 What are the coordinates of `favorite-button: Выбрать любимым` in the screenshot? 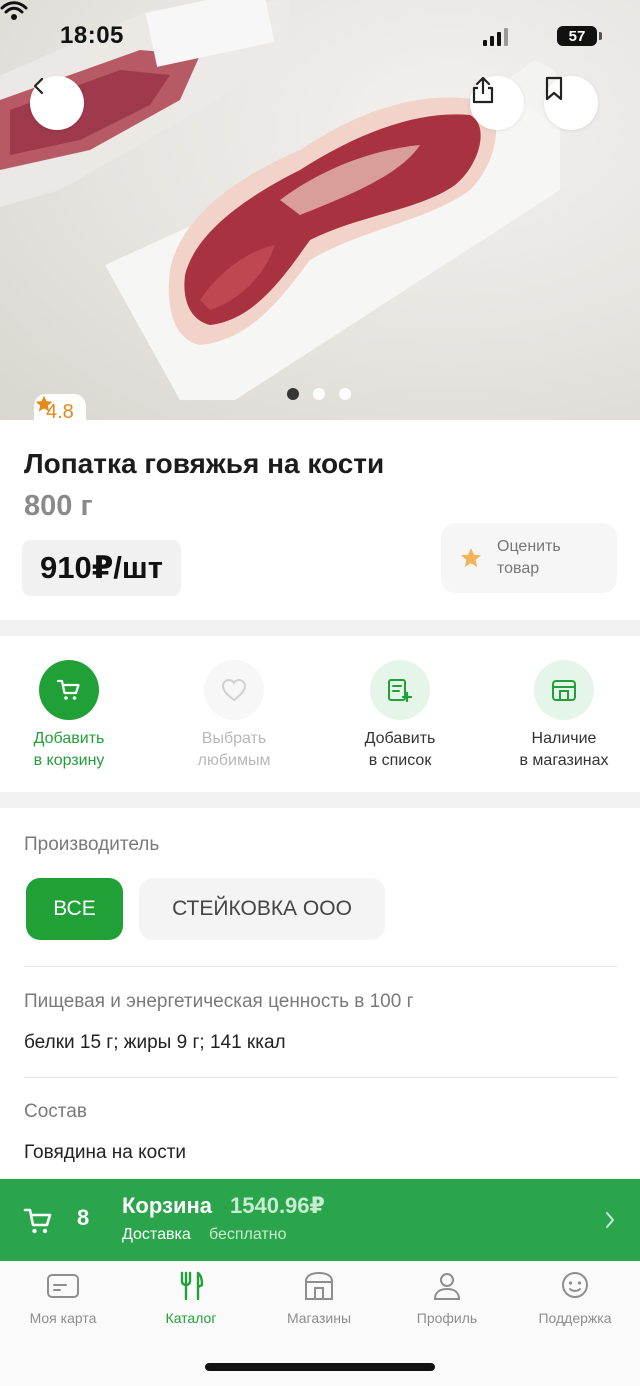 It's located at (234, 716).